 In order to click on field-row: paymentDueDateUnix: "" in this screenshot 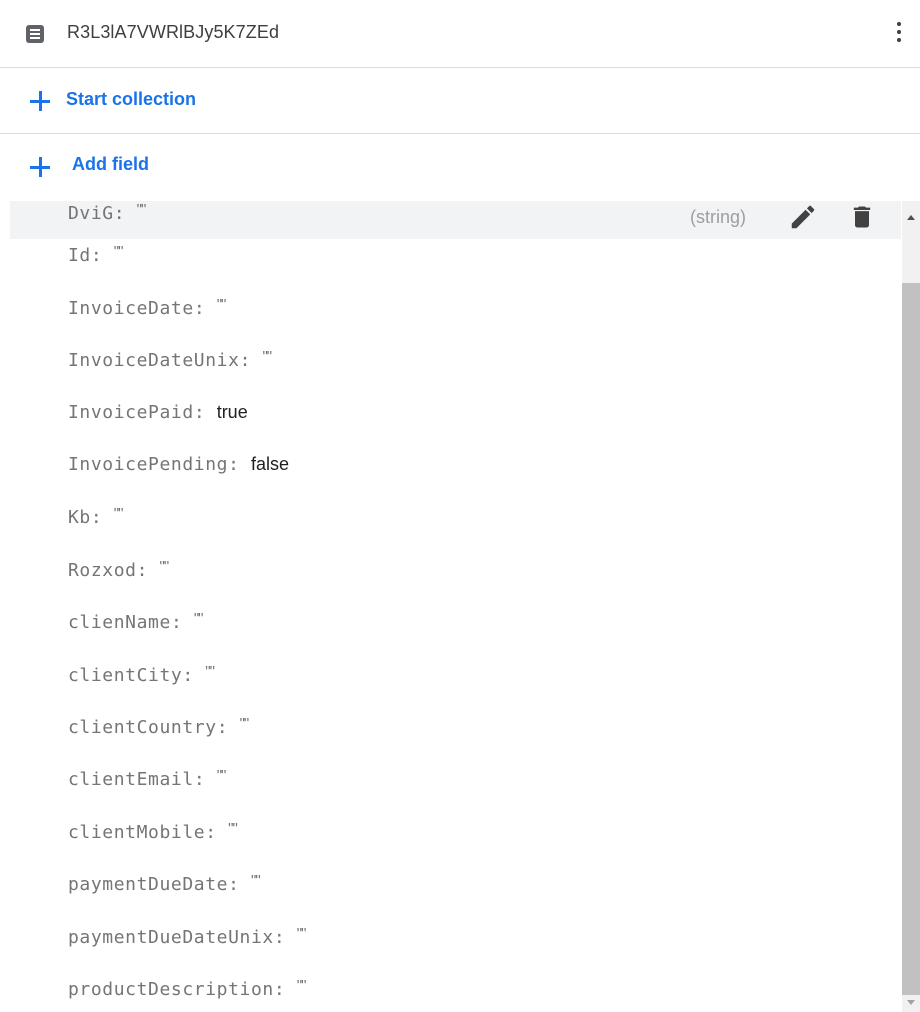, I will do `click(455, 936)`.